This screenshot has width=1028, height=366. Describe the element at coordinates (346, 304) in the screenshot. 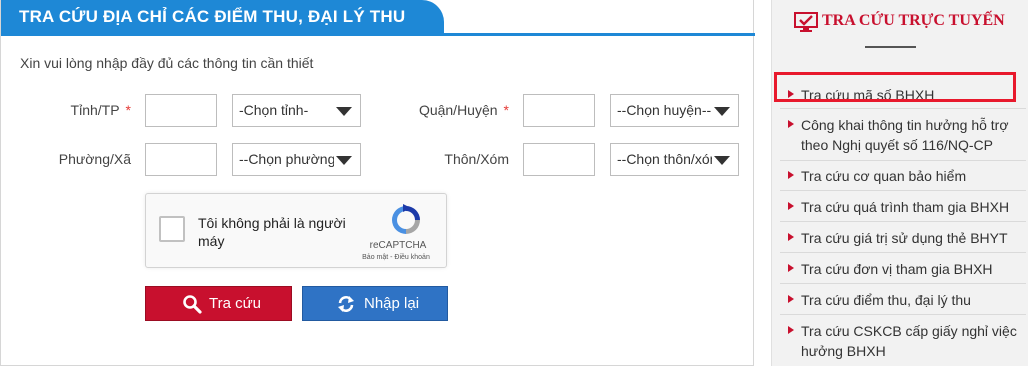

I see `refresh-icon` at that location.